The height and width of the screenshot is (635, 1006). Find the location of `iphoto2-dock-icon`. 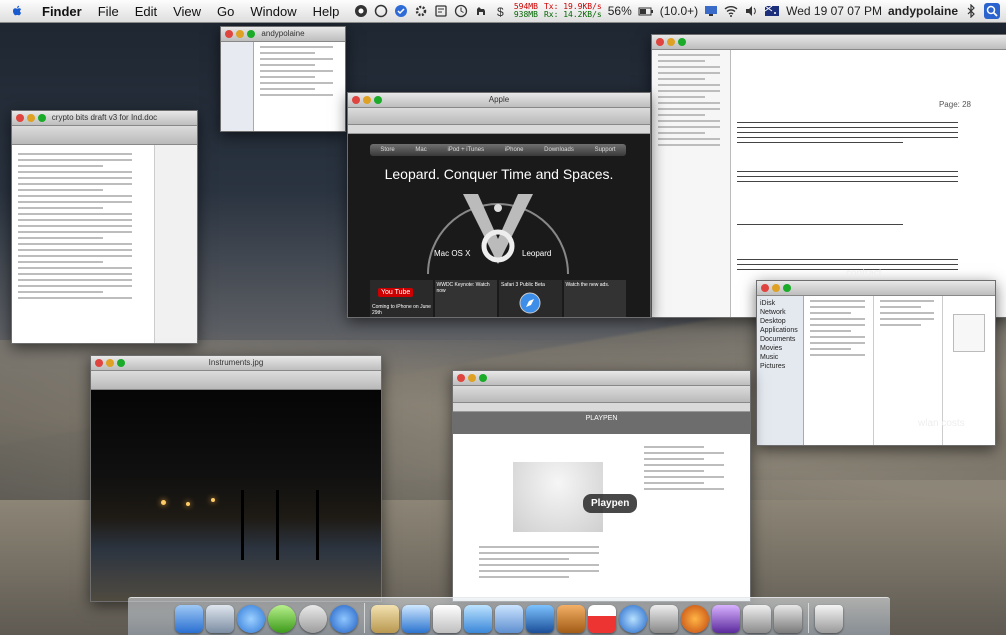

iphoto2-dock-icon is located at coordinates (664, 619).